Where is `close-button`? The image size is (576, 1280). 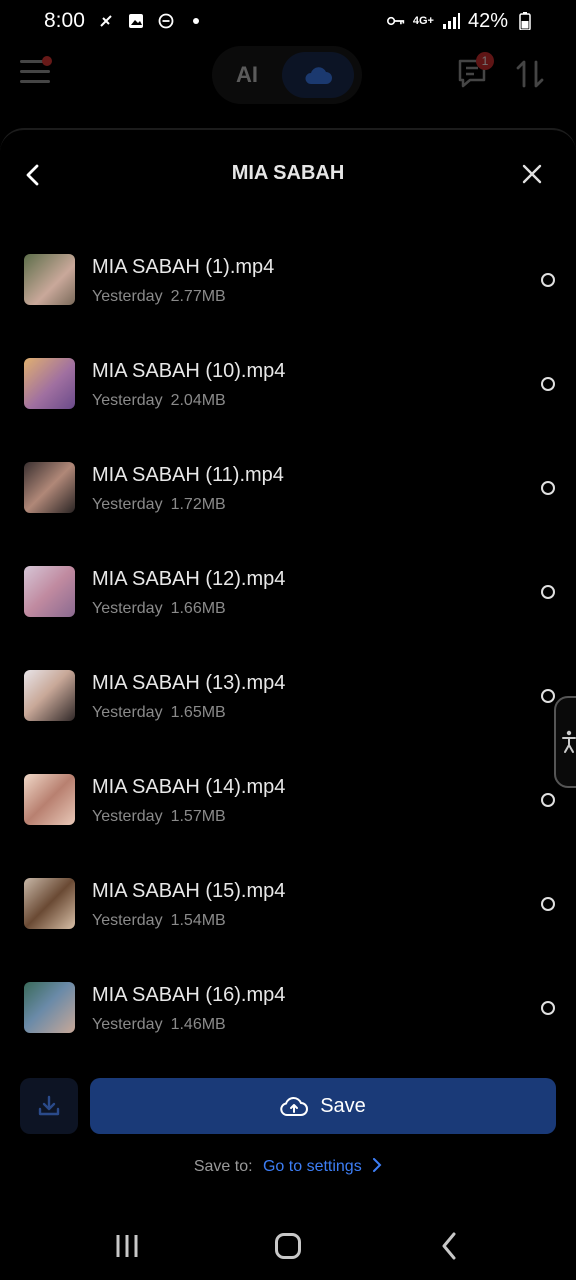
close-button is located at coordinates (532, 174).